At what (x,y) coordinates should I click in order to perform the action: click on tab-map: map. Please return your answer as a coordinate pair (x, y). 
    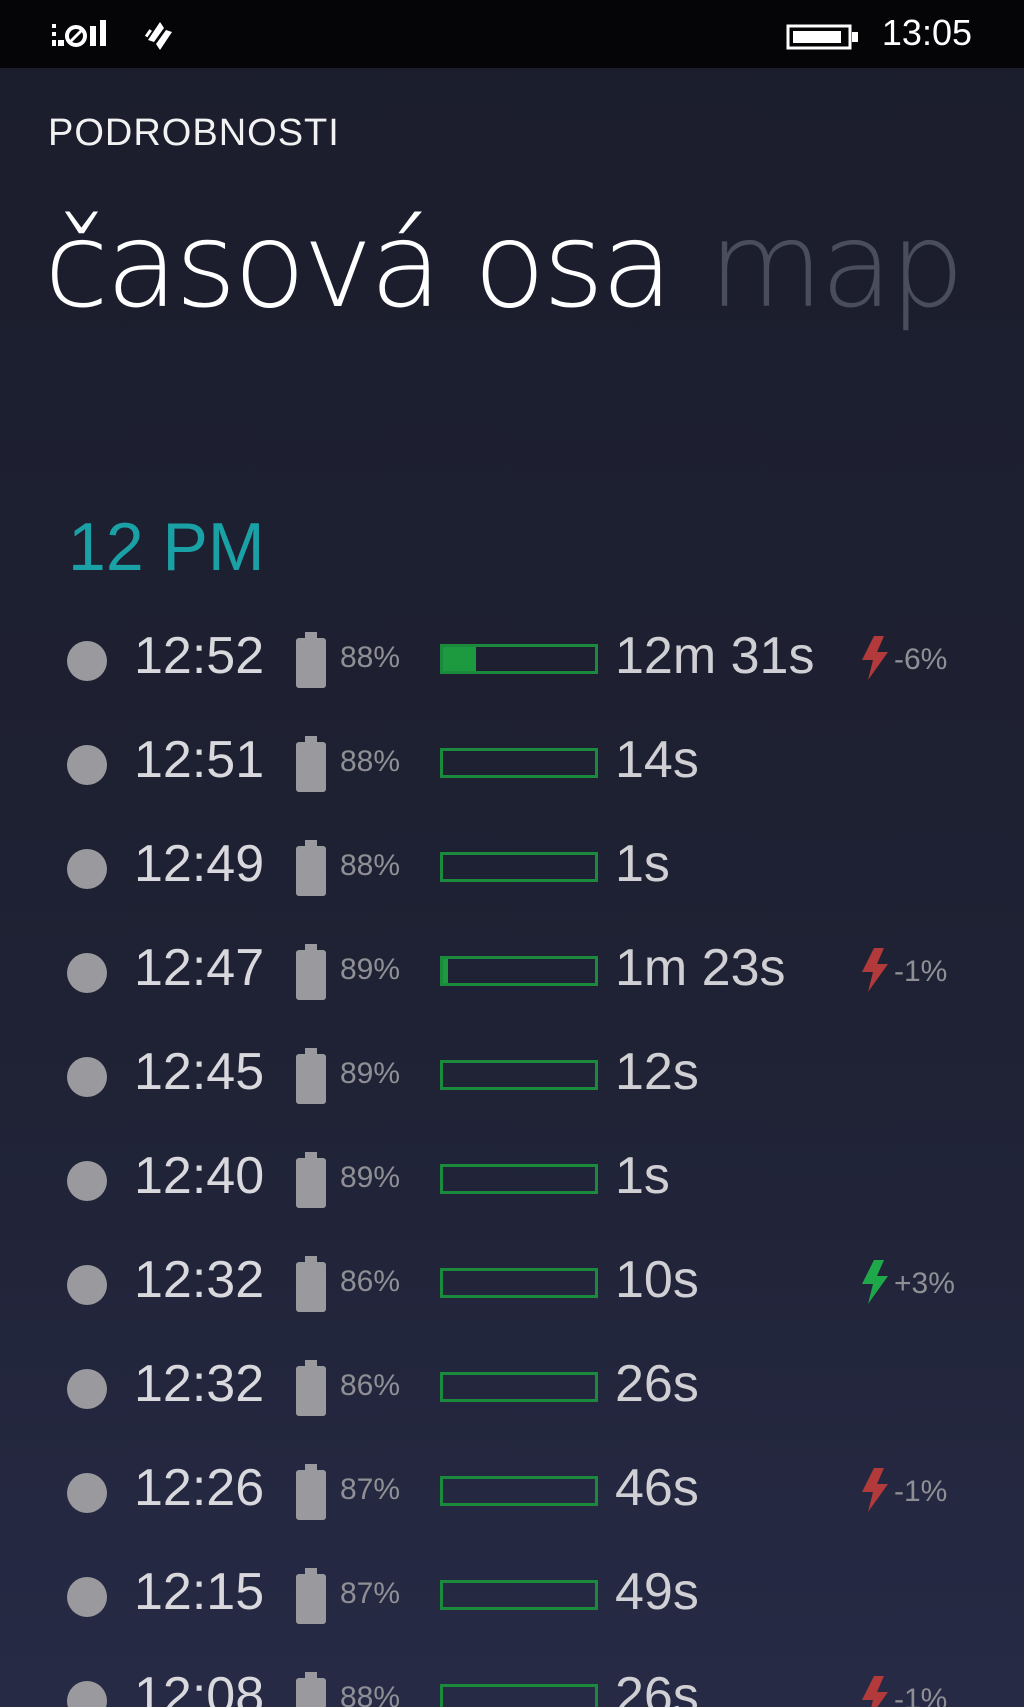
    Looking at the image, I should click on (837, 265).